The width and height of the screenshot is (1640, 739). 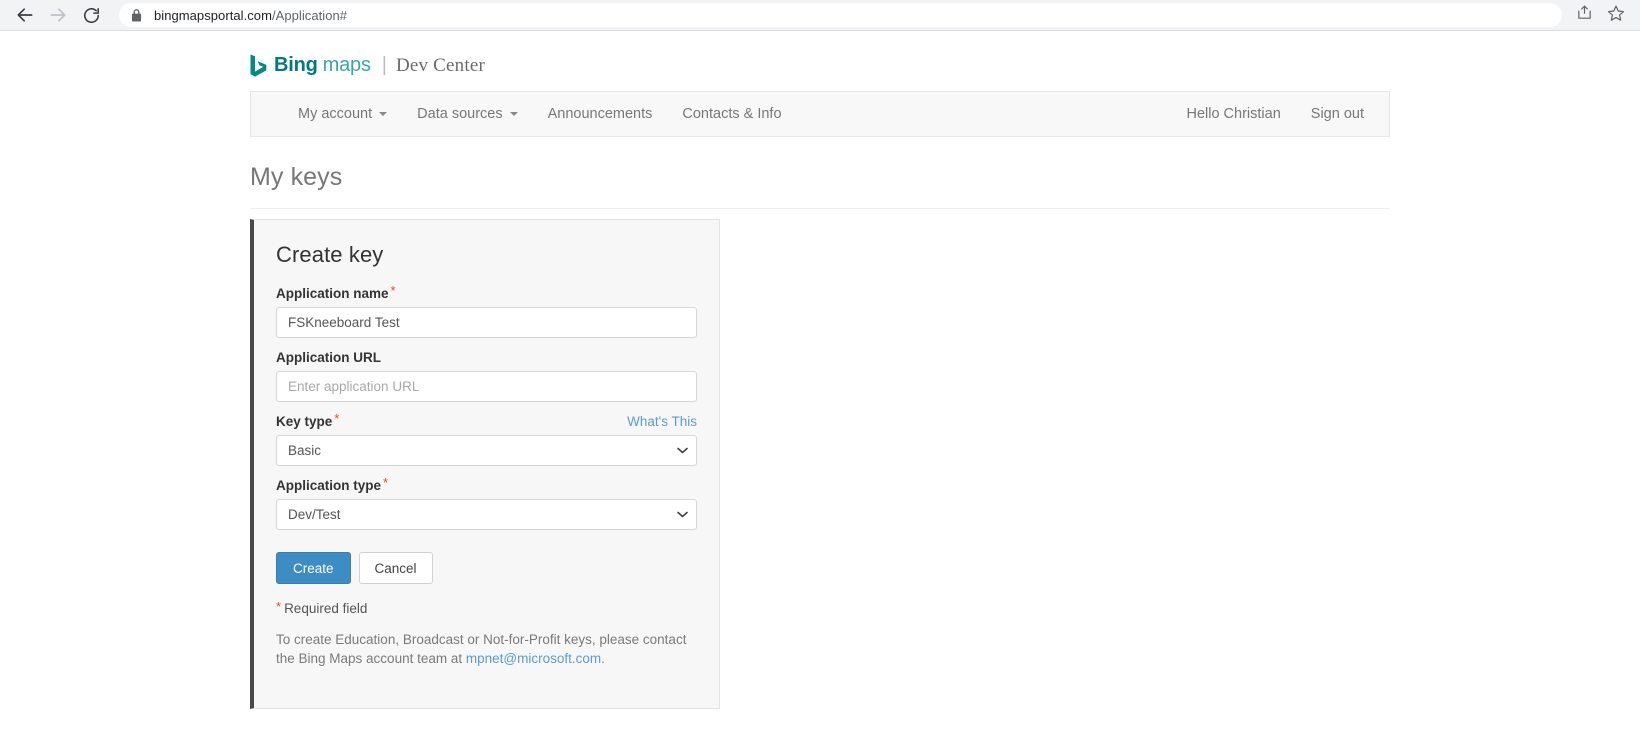 I want to click on greeting-label: Hello Christian, so click(x=1233, y=114).